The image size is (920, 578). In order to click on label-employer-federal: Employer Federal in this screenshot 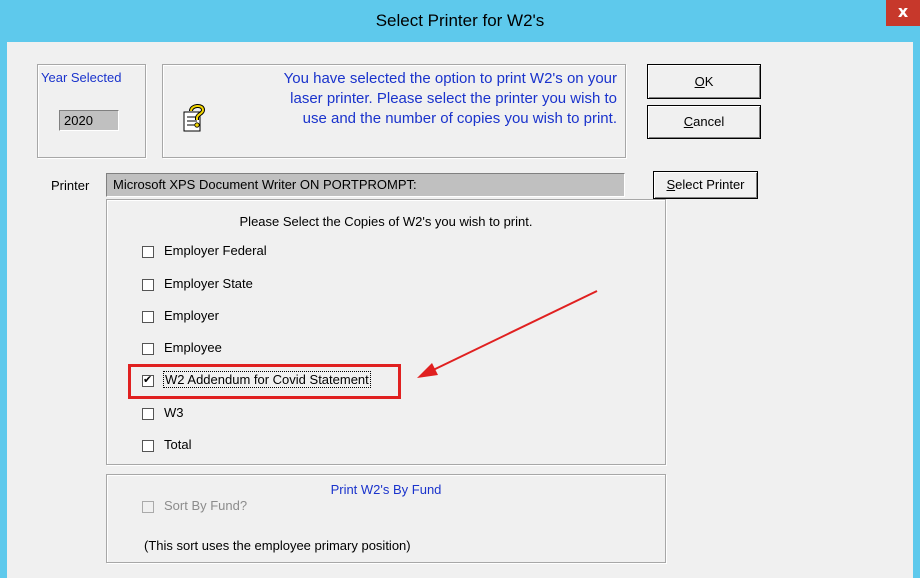, I will do `click(215, 250)`.